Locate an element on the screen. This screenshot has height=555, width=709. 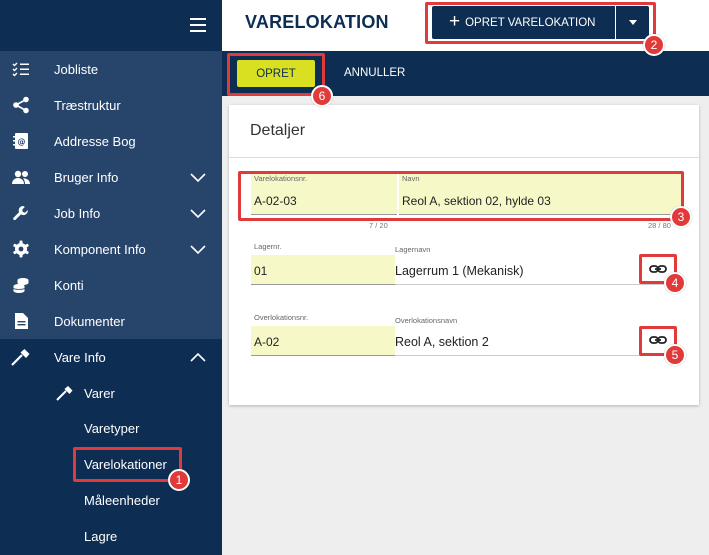
sidebar-item-job-info: Job Info is located at coordinates (111, 213).